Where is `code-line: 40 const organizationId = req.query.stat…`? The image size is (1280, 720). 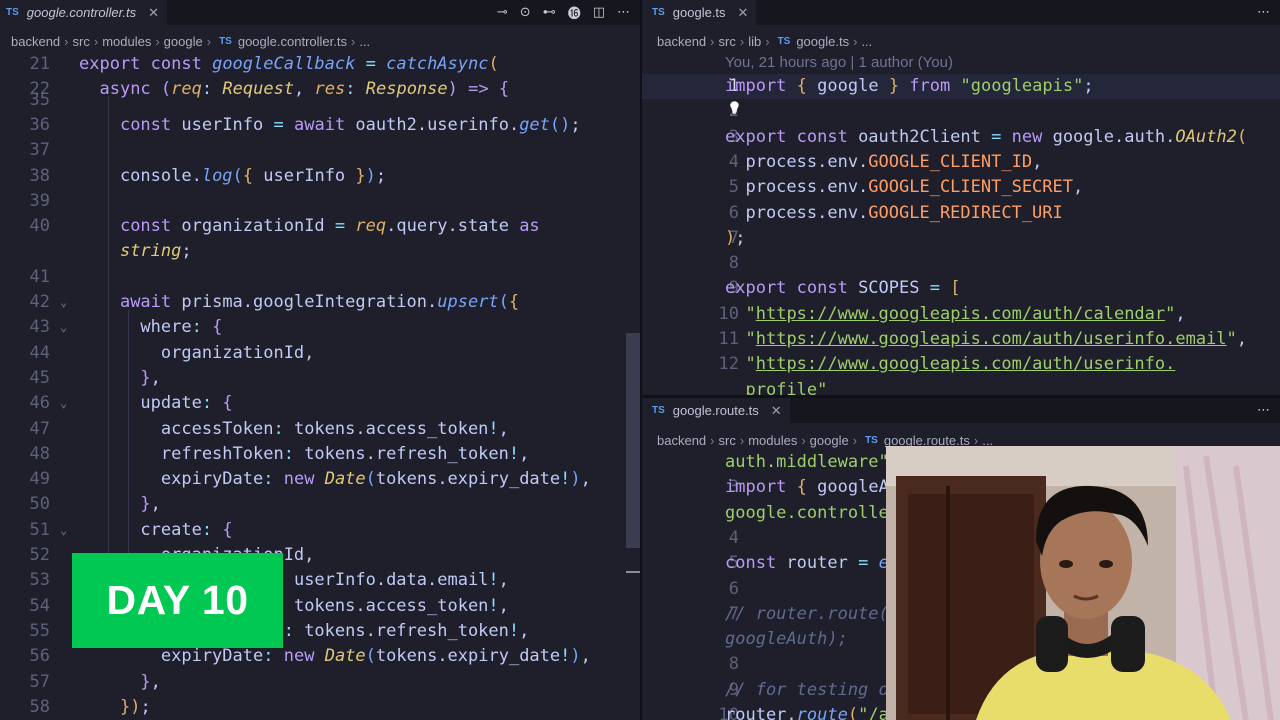
code-line: 40 const organizationId = req.query.stat… is located at coordinates (320, 226).